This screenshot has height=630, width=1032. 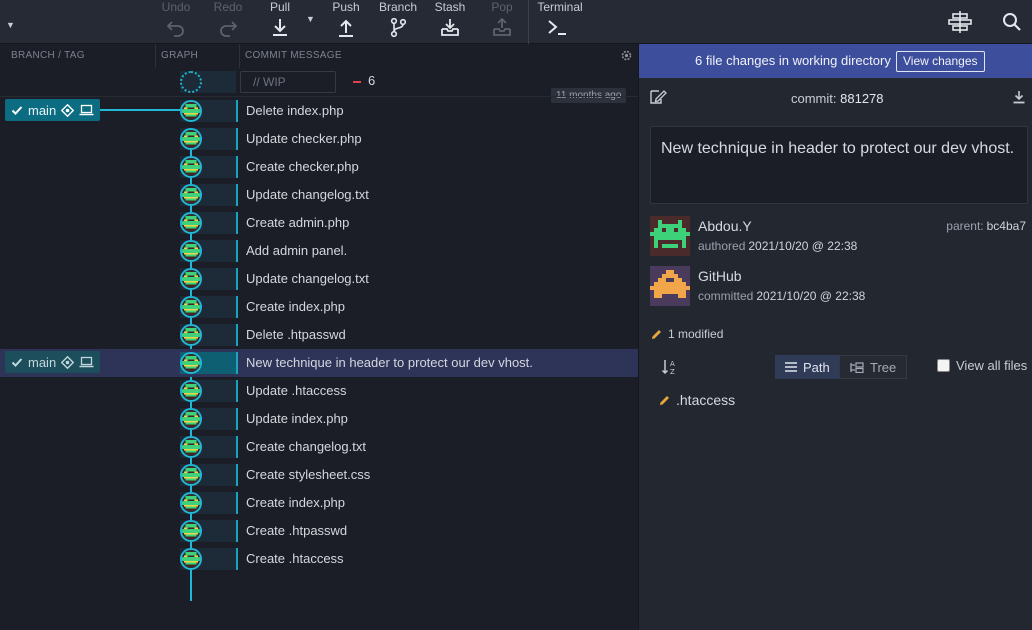 I want to click on commit-message: Delete index.php, so click(x=295, y=110).